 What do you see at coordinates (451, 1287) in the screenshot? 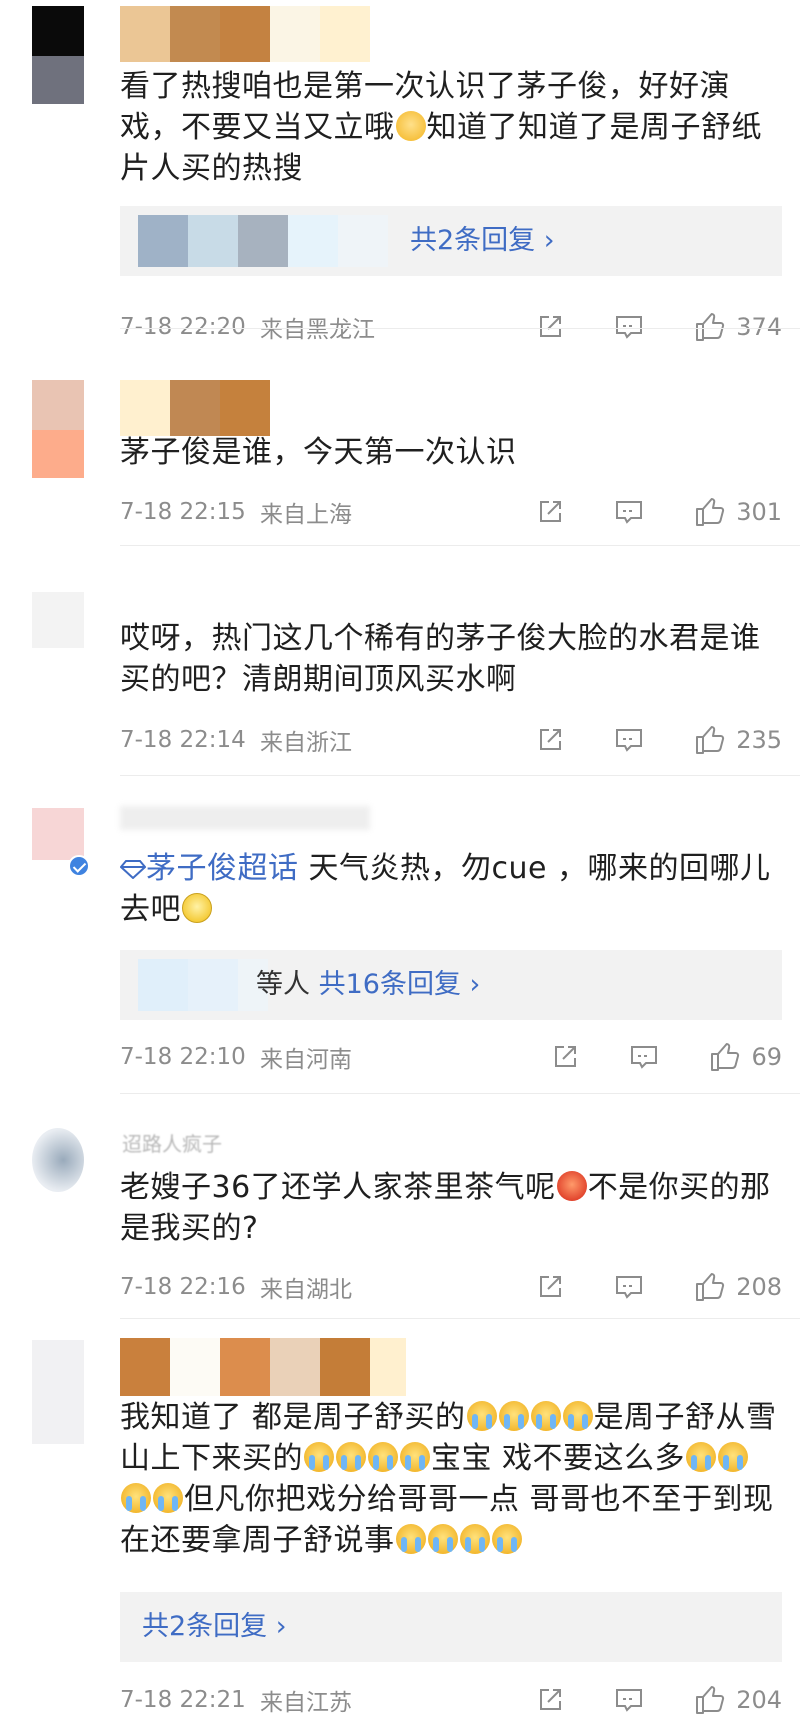
I see `comment-meta: 7-18 22:16 来自湖北 208` at bounding box center [451, 1287].